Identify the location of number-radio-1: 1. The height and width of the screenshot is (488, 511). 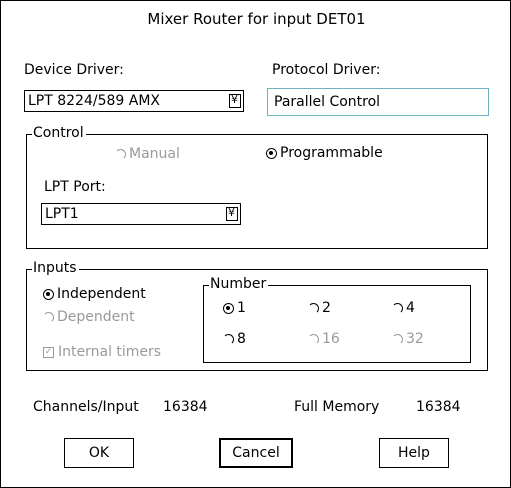
(234, 308).